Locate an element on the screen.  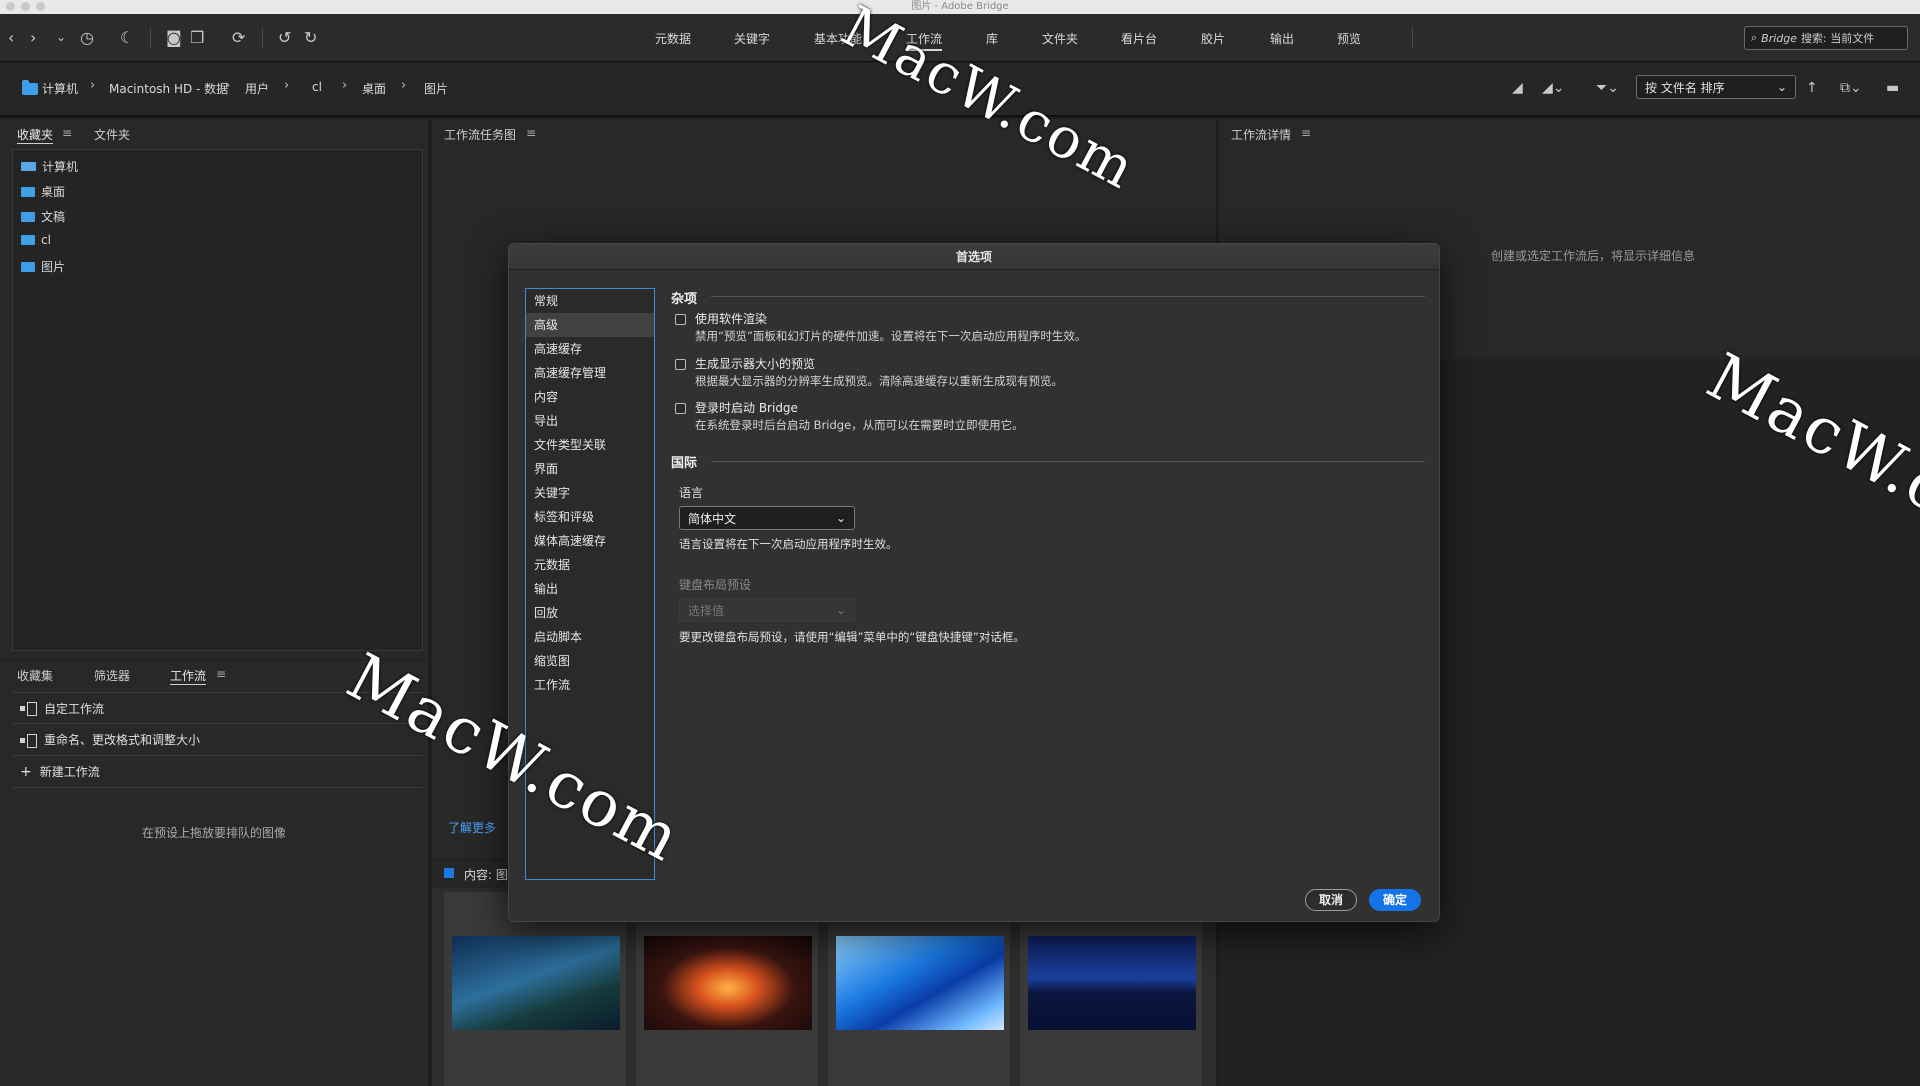
new-folder-icon: ▬ is located at coordinates (1892, 88).